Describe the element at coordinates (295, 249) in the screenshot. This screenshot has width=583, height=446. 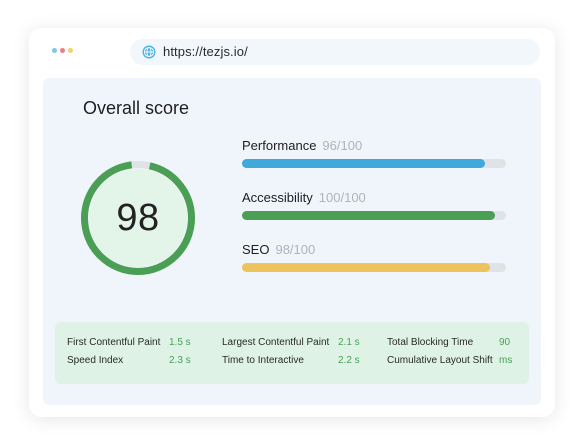
I see `metric-score: 98/100` at that location.